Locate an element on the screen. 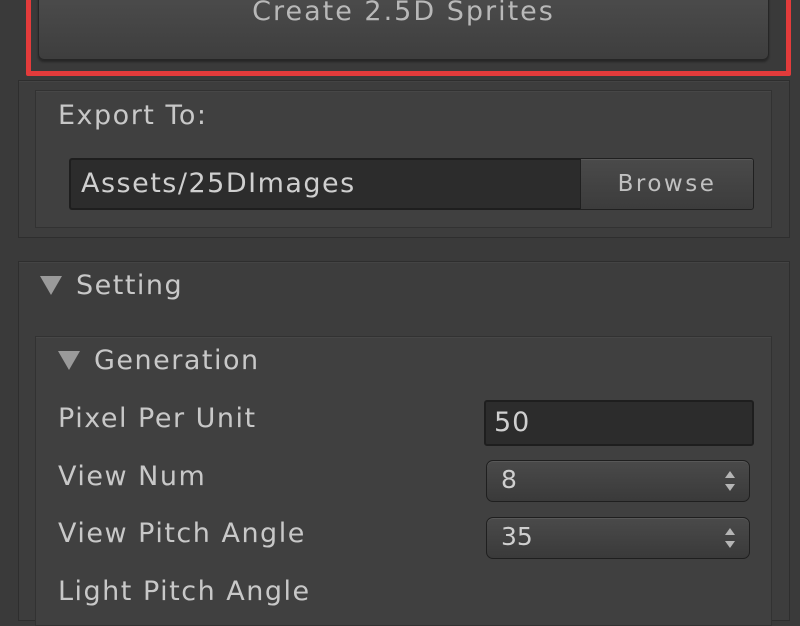  browse-button: Browse is located at coordinates (667, 184).